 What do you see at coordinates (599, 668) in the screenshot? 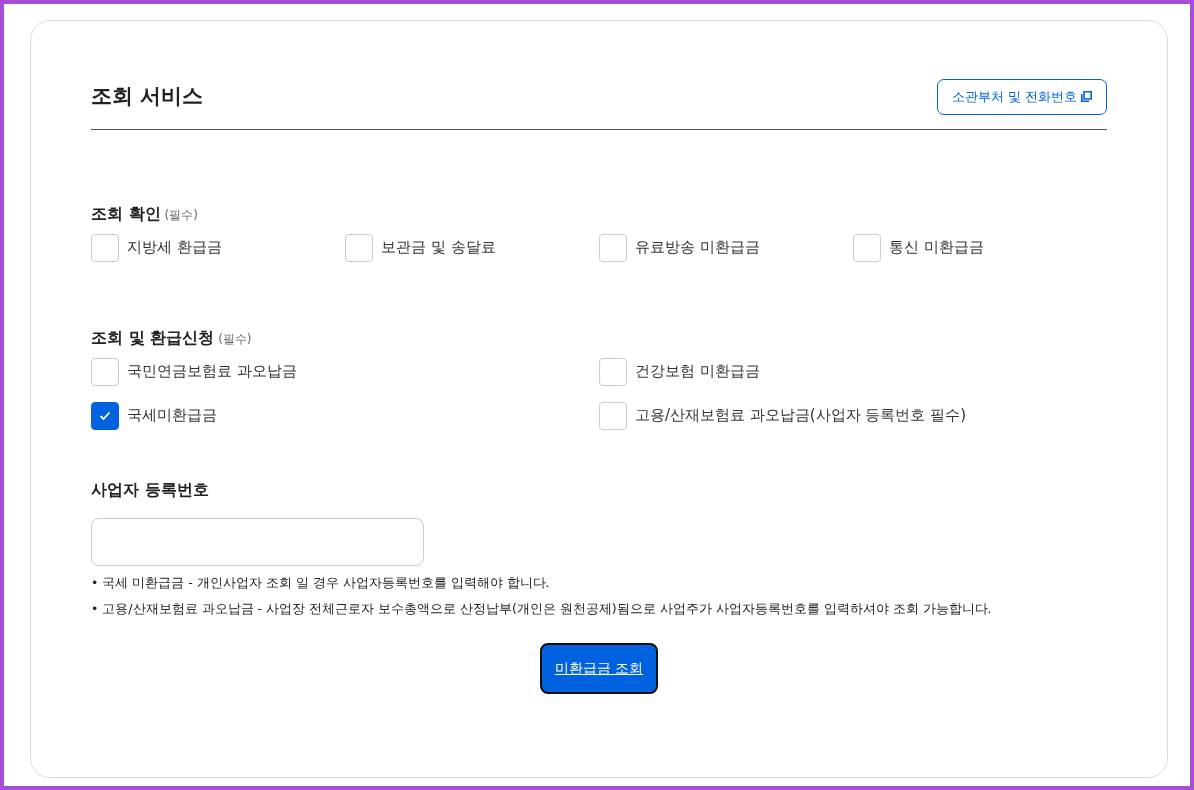
I see `search-refund-button: 미환급금 조회` at bounding box center [599, 668].